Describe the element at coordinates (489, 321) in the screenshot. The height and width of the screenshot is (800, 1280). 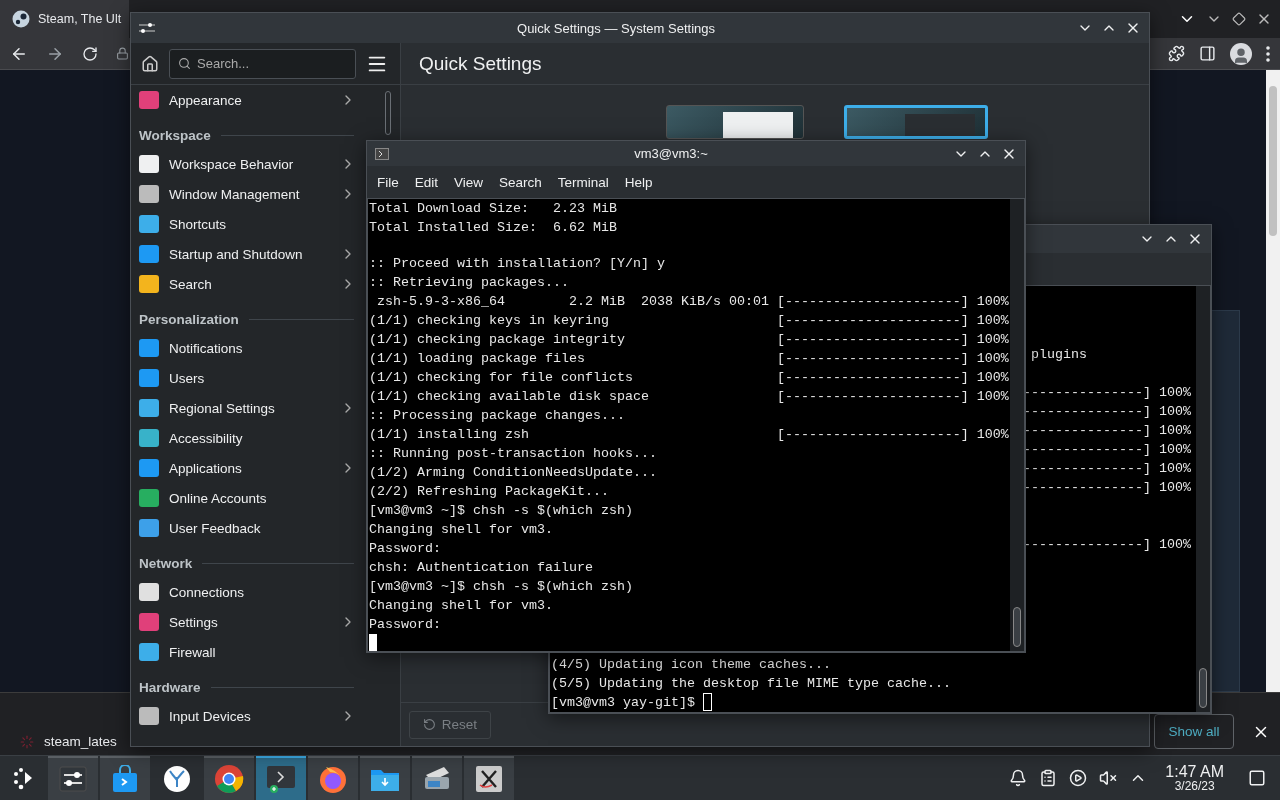
I see `terminal-line: (1/1) checking keys in keyring` at that location.